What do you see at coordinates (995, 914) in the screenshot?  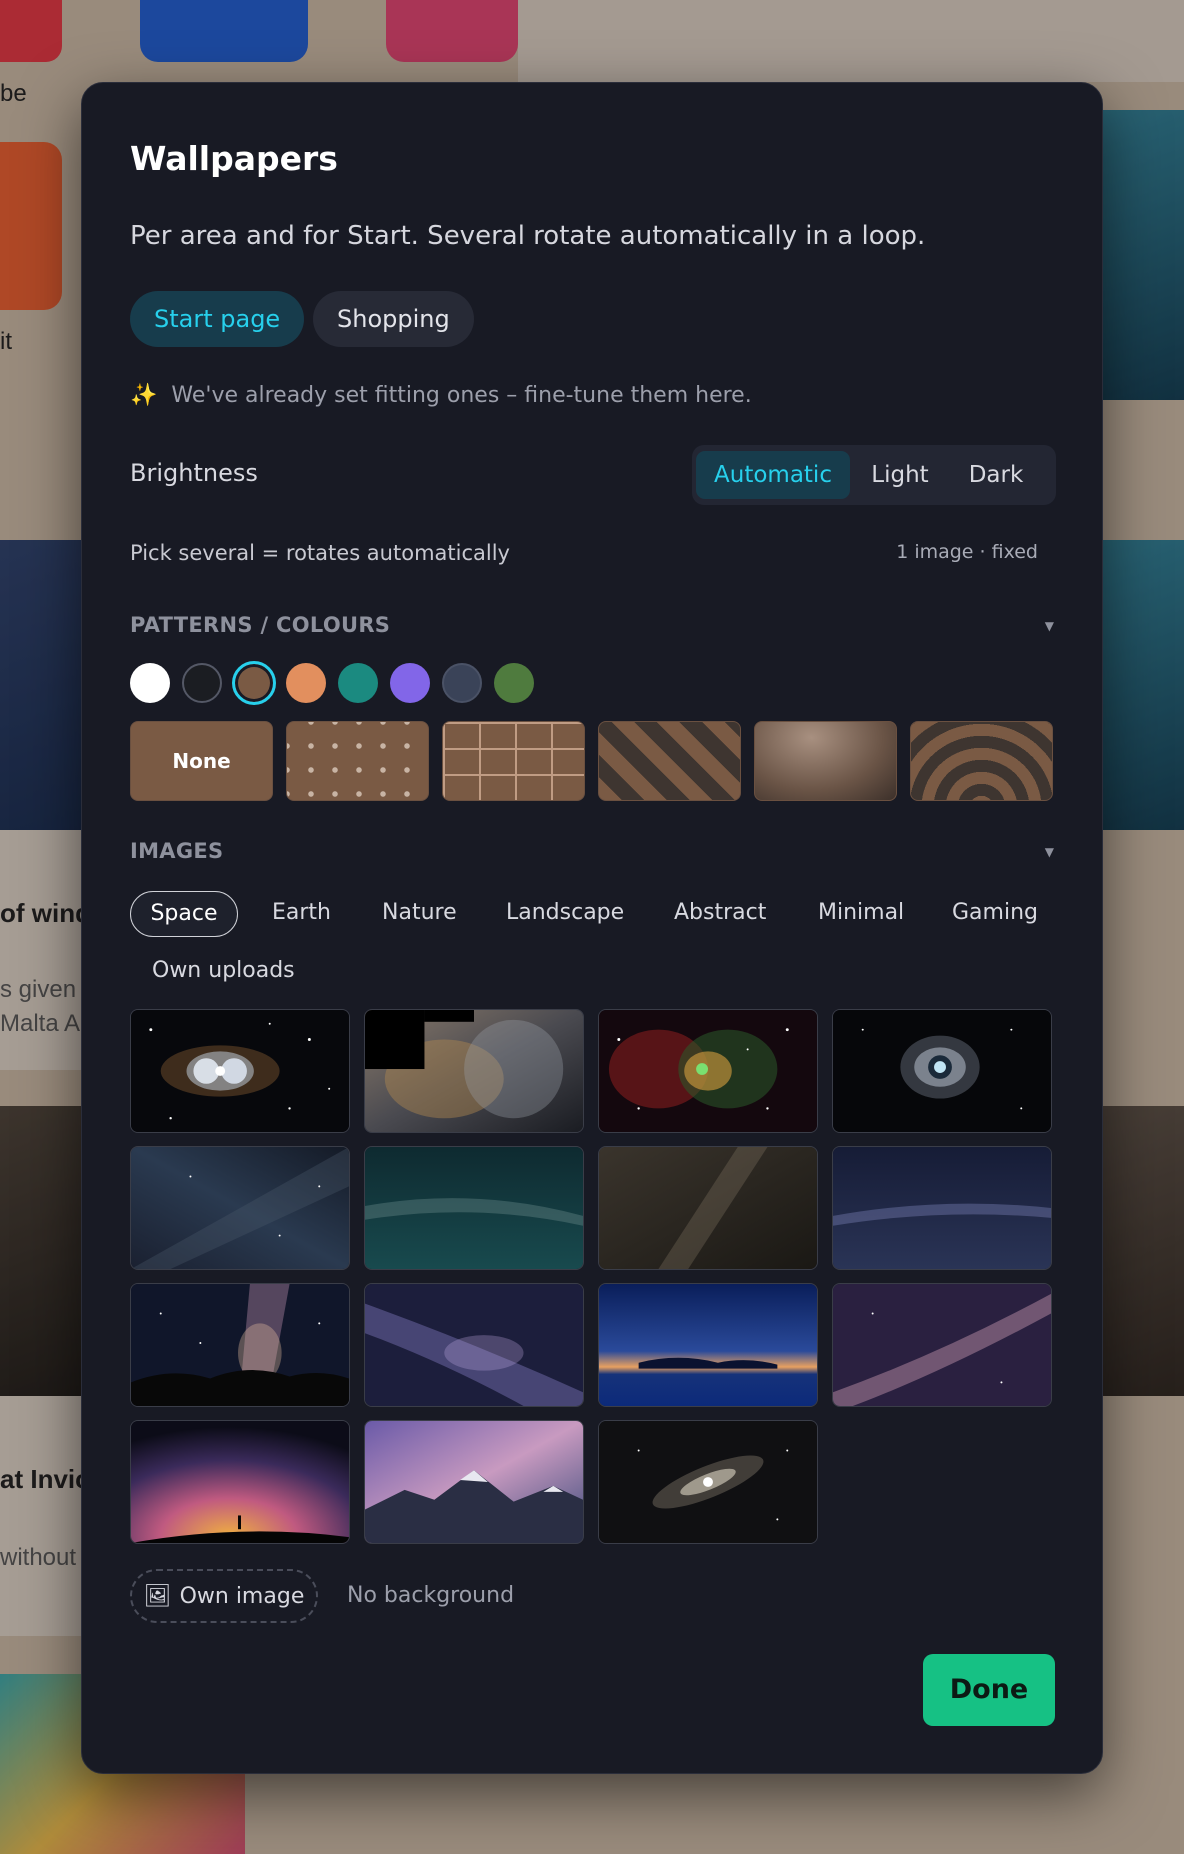 I see `category-gaming: Gaming` at bounding box center [995, 914].